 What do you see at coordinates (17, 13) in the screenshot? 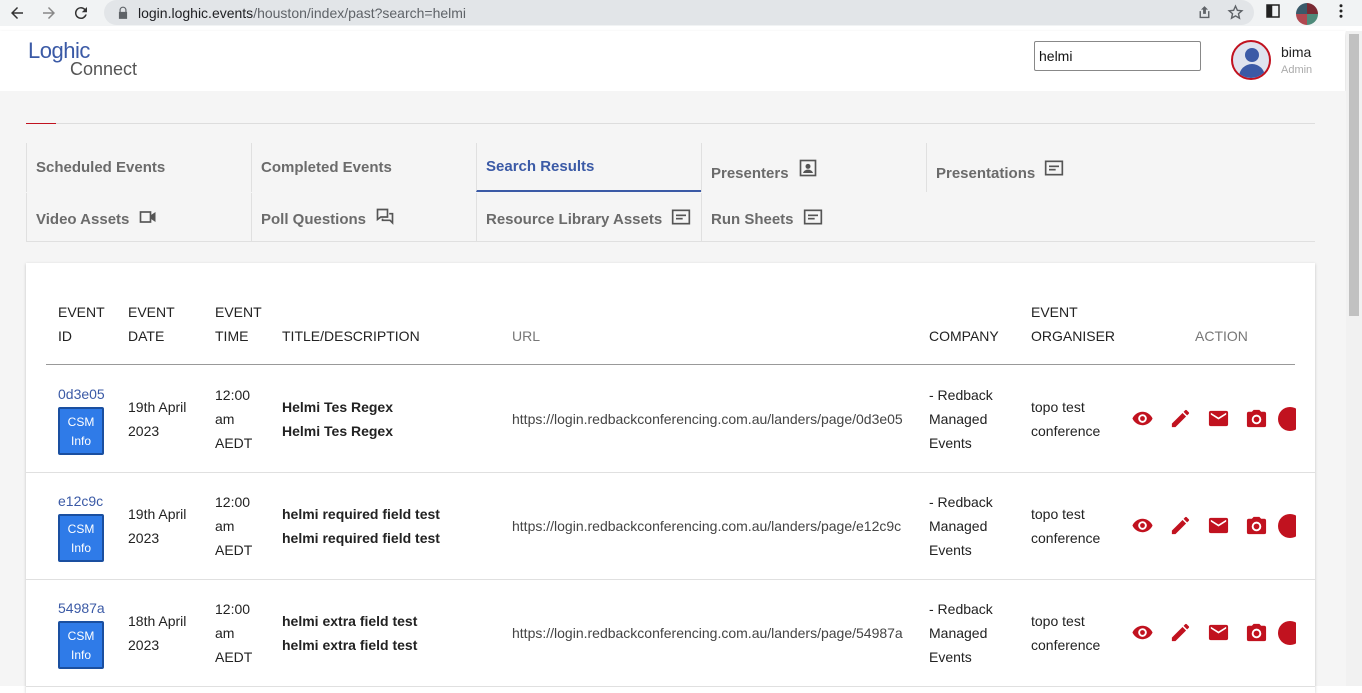
I see `back-arrow-icon` at bounding box center [17, 13].